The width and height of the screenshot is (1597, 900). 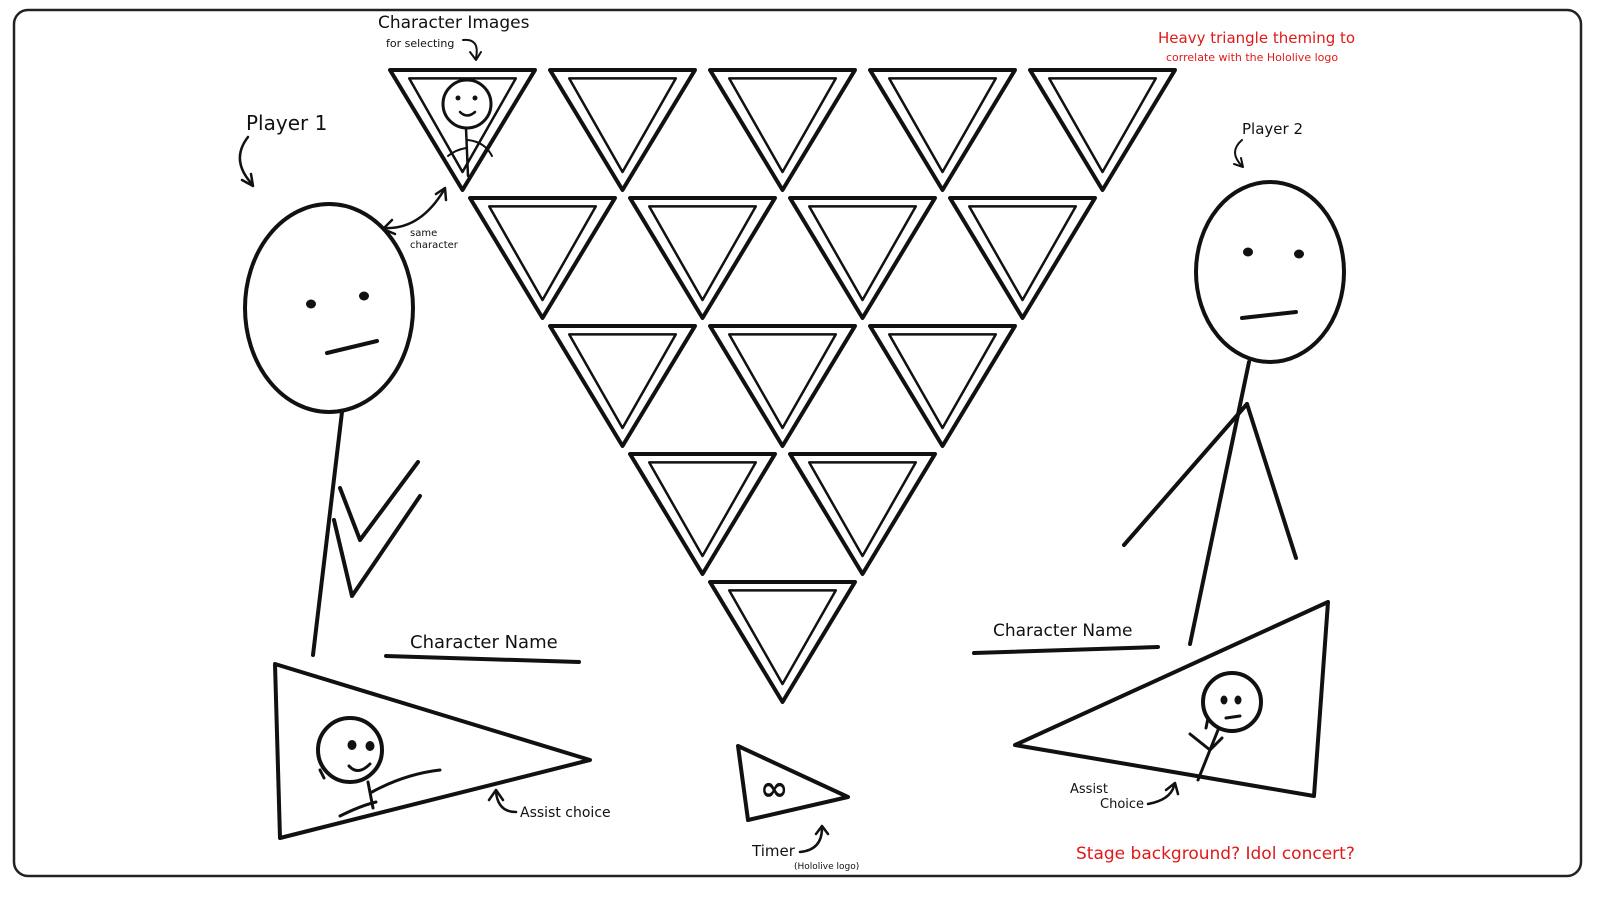 What do you see at coordinates (1272, 129) in the screenshot?
I see `label-player-2: Player 2` at bounding box center [1272, 129].